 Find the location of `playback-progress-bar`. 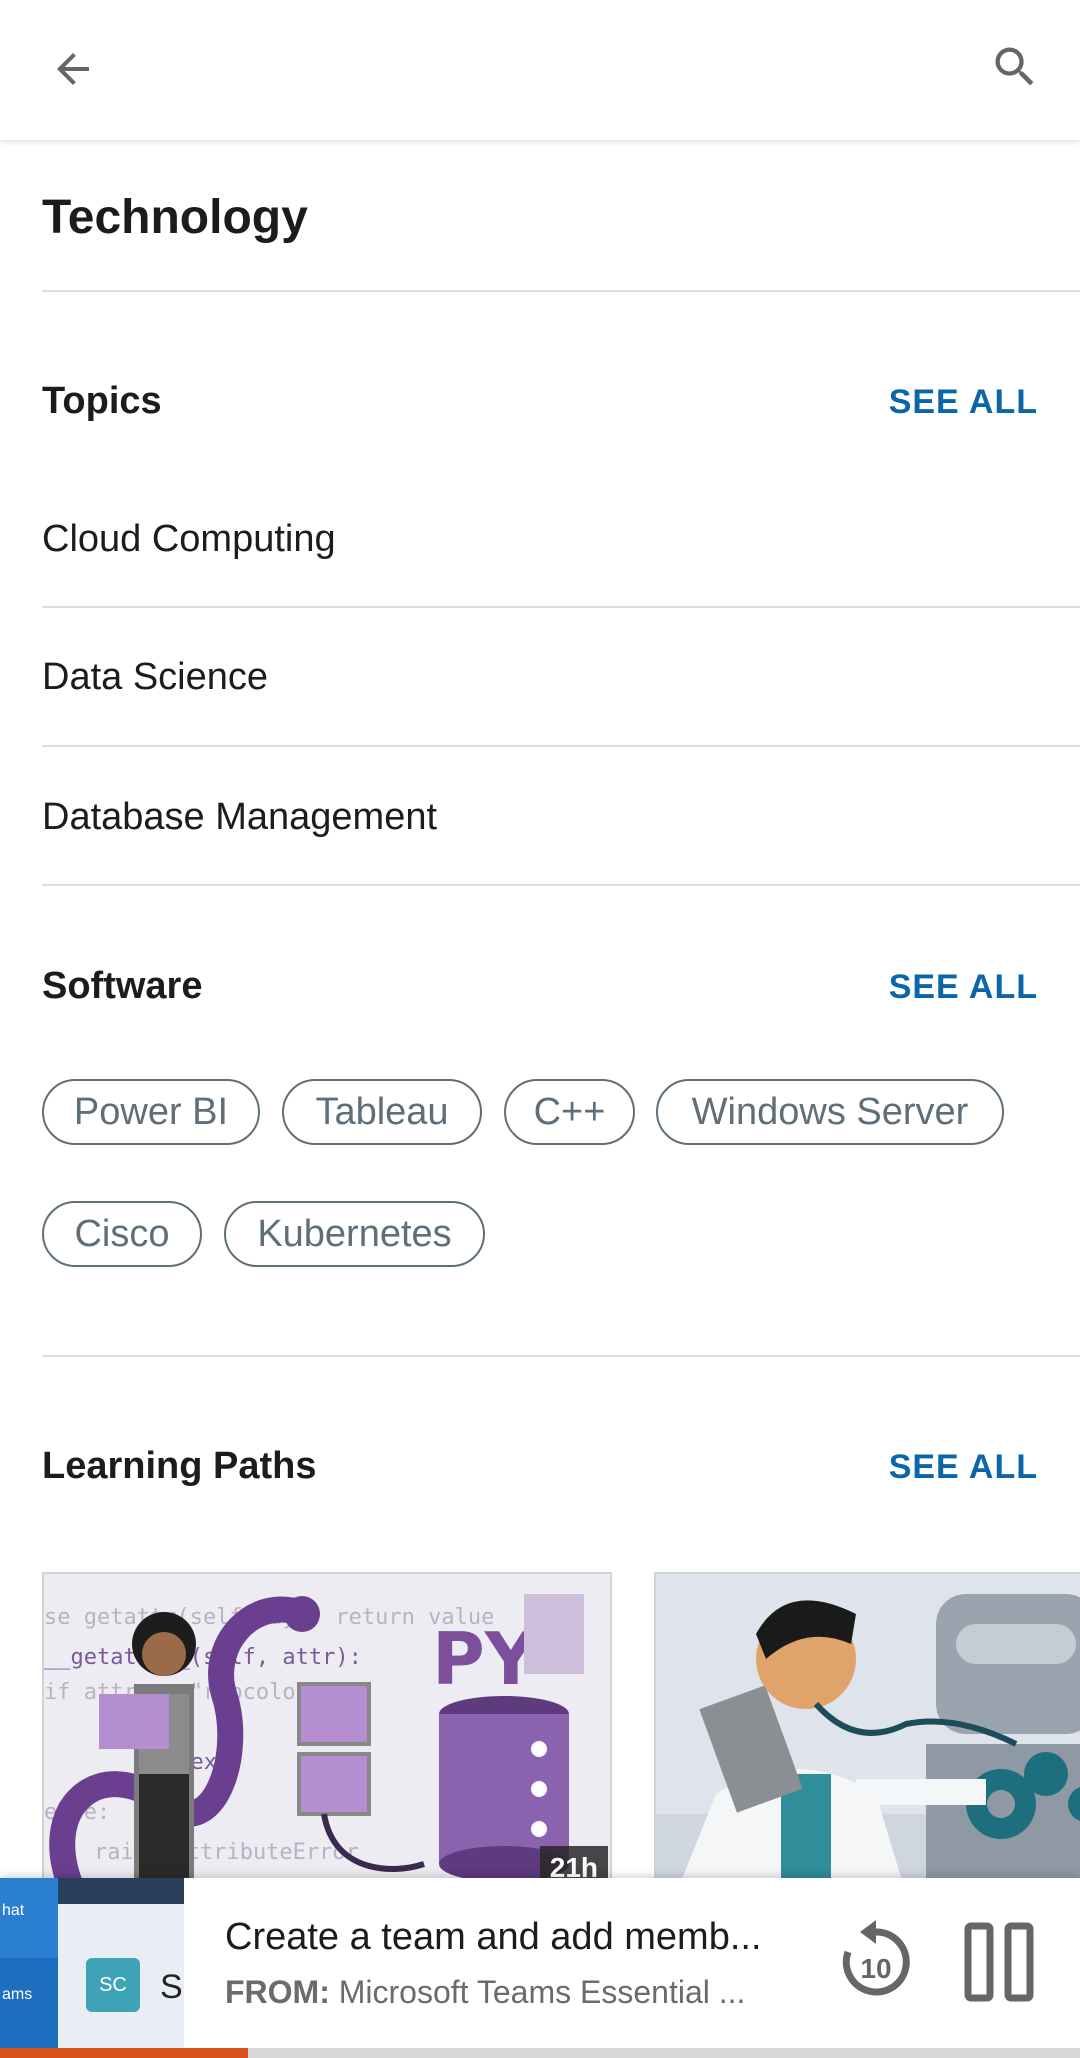

playback-progress-bar is located at coordinates (540, 2053).